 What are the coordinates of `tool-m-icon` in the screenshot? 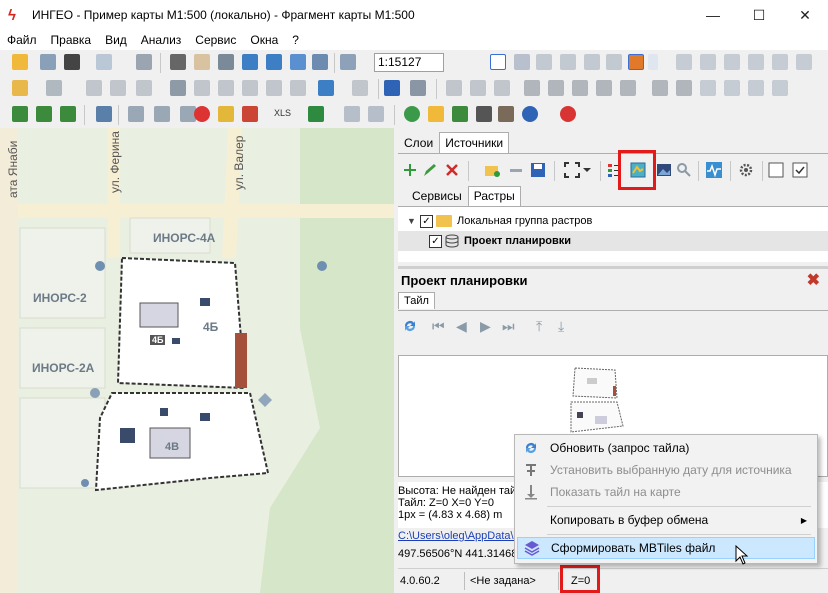 It's located at (756, 88).